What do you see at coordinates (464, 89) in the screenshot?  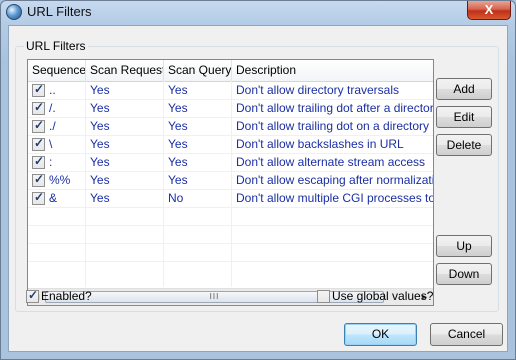 I see `add-button: Add` at bounding box center [464, 89].